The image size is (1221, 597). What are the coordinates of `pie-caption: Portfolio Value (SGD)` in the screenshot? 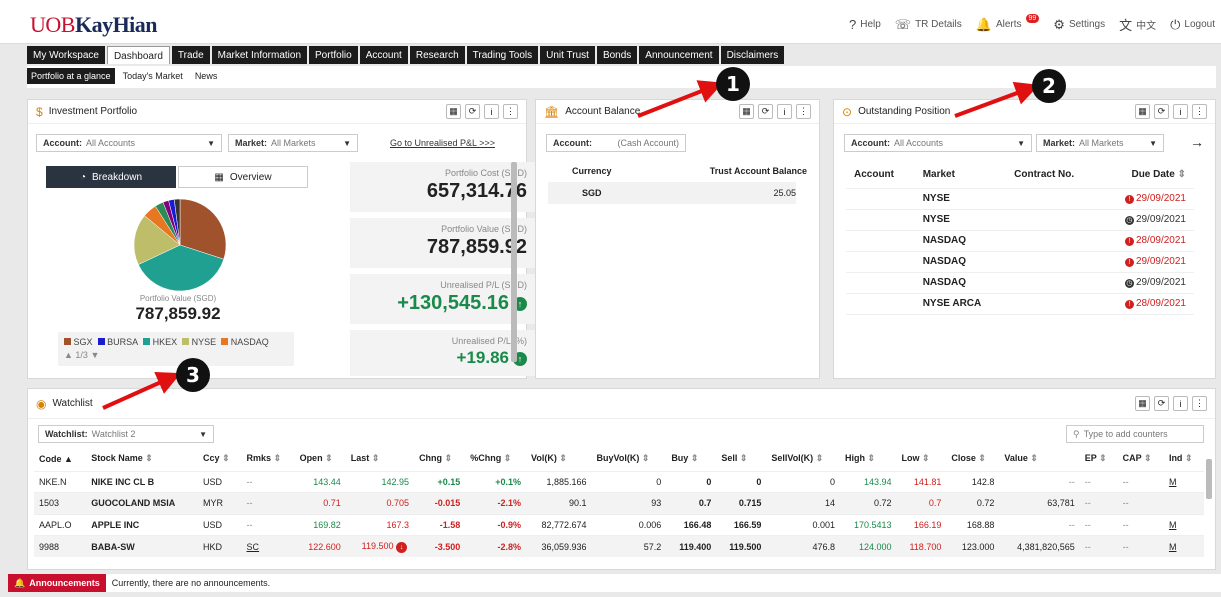 It's located at (178, 298).